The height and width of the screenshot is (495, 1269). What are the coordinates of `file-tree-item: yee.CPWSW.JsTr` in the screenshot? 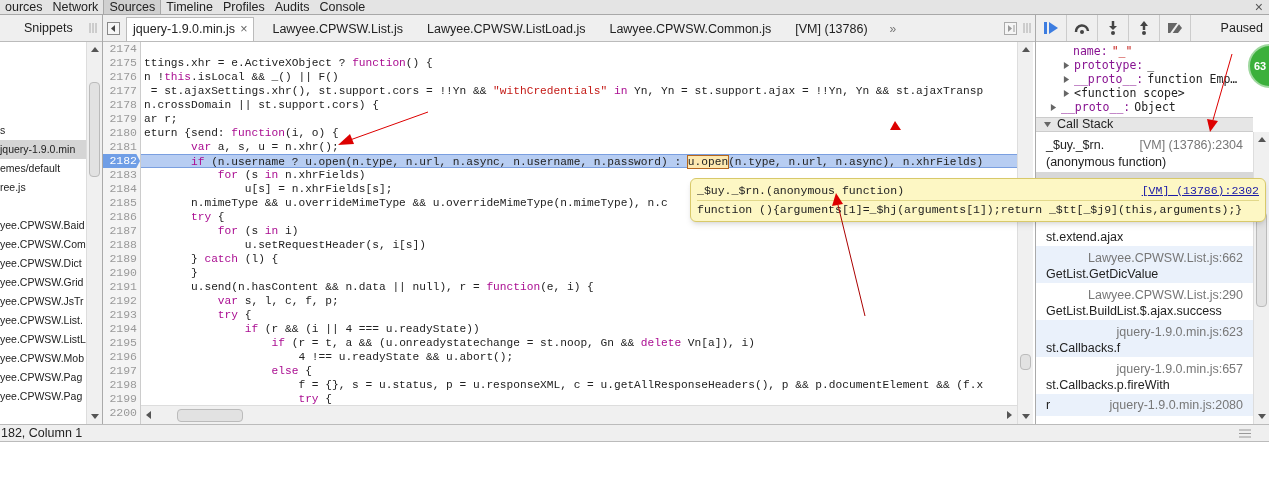 It's located at (43, 301).